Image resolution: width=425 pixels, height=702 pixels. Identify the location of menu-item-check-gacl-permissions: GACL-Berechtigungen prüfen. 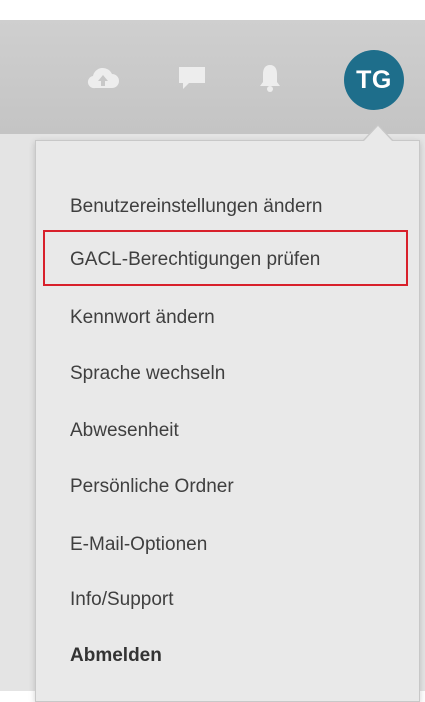
(195, 260).